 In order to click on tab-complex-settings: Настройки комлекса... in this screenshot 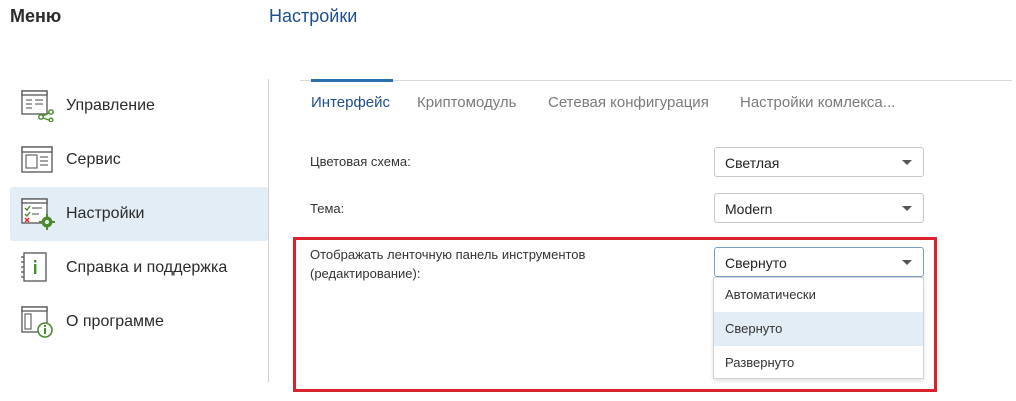, I will do `click(817, 102)`.